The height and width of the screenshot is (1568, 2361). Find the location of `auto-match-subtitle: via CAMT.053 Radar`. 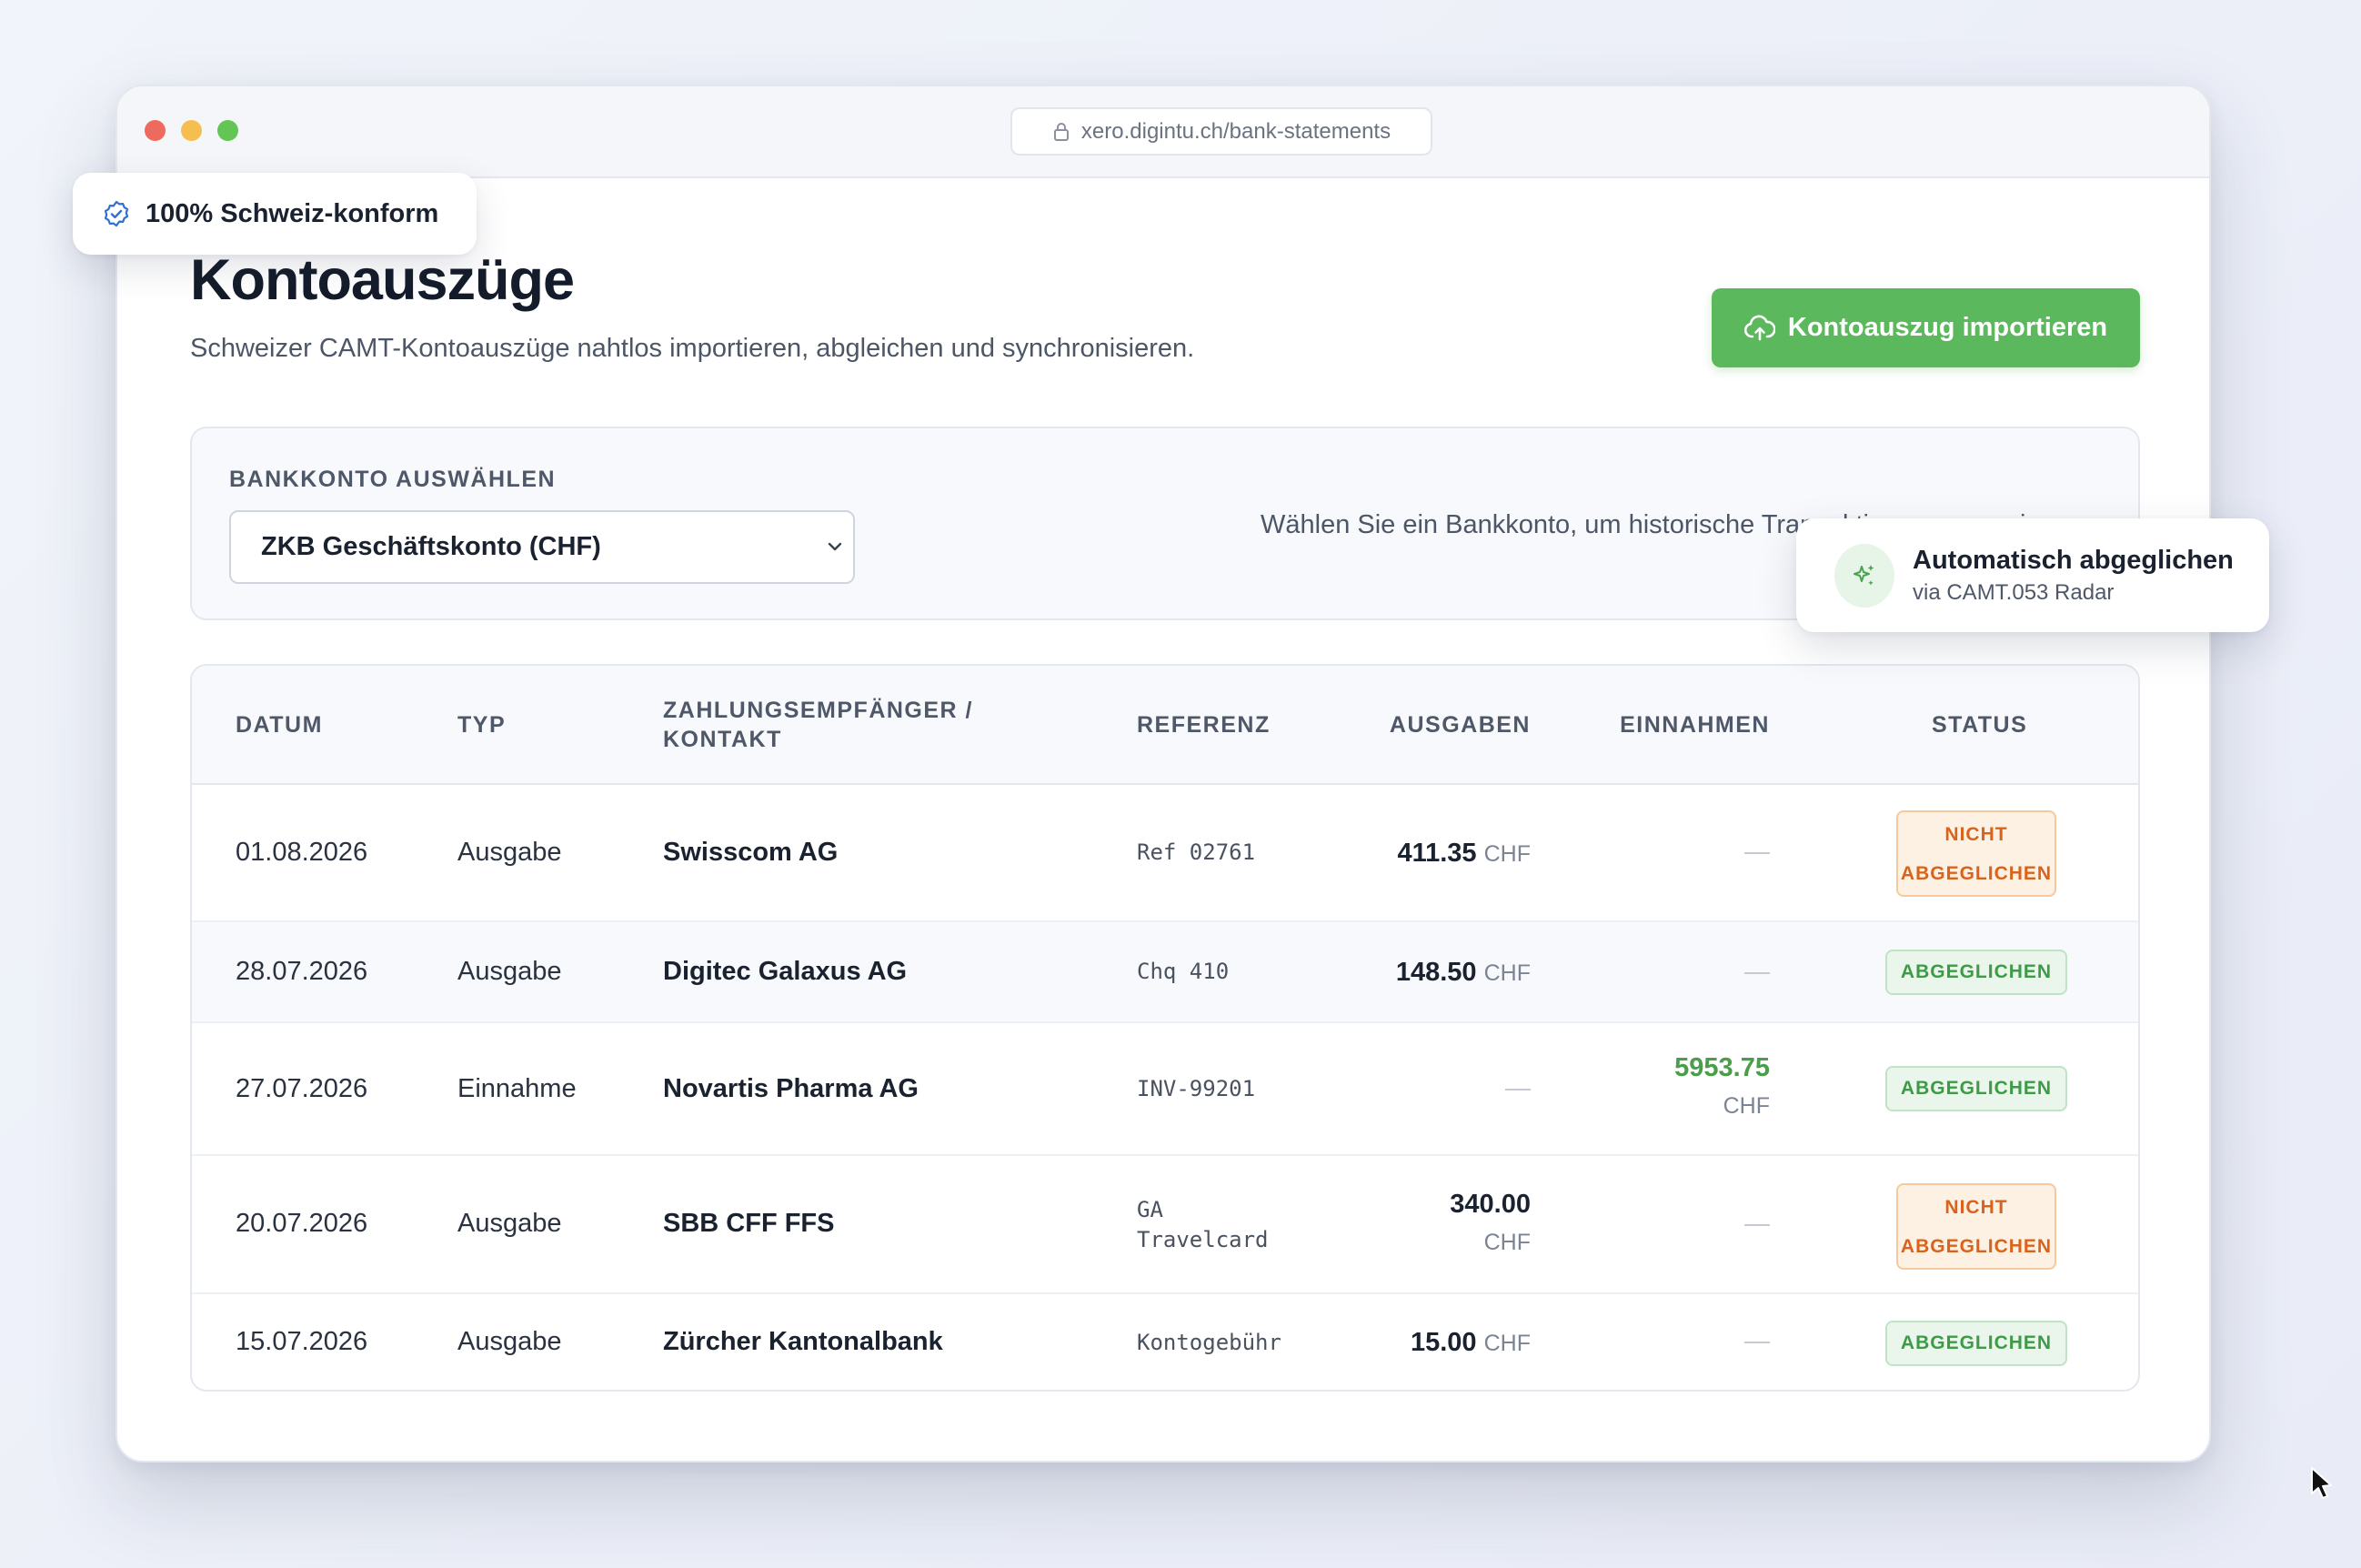

auto-match-subtitle: via CAMT.053 Radar is located at coordinates (2014, 592).